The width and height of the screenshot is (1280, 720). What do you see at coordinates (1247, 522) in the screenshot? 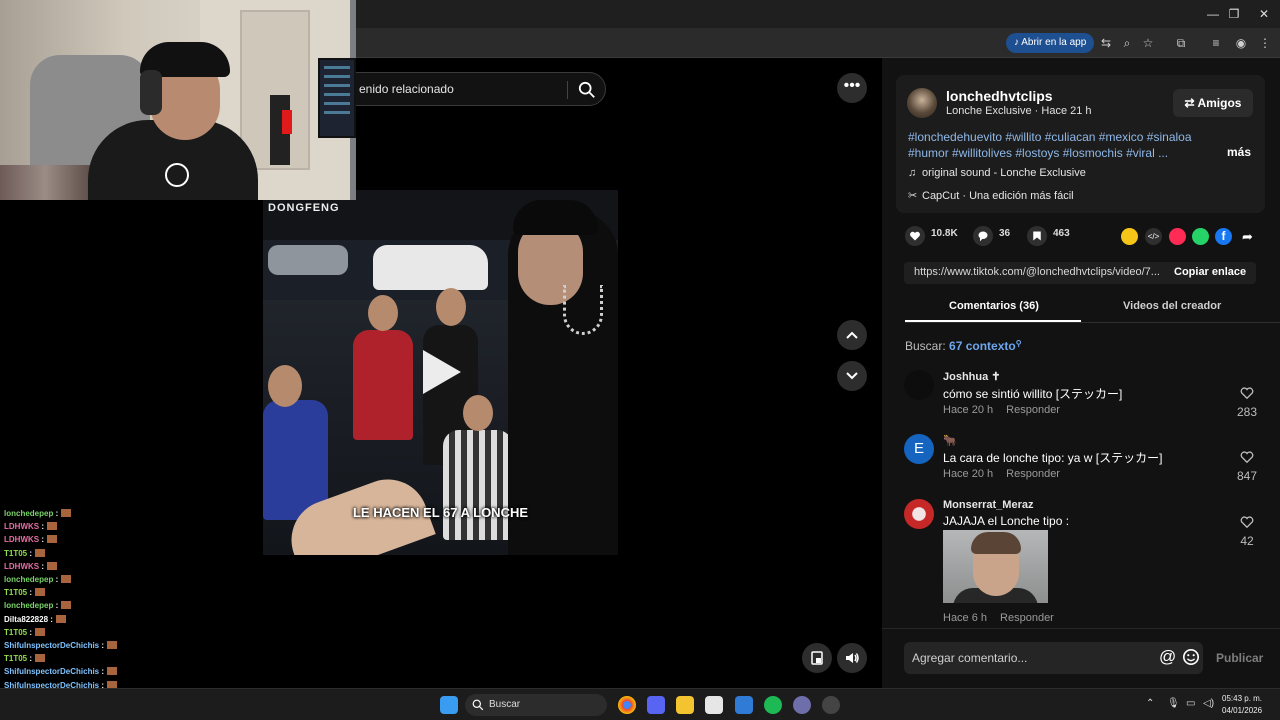
I see `heart-outline-icon` at bounding box center [1247, 522].